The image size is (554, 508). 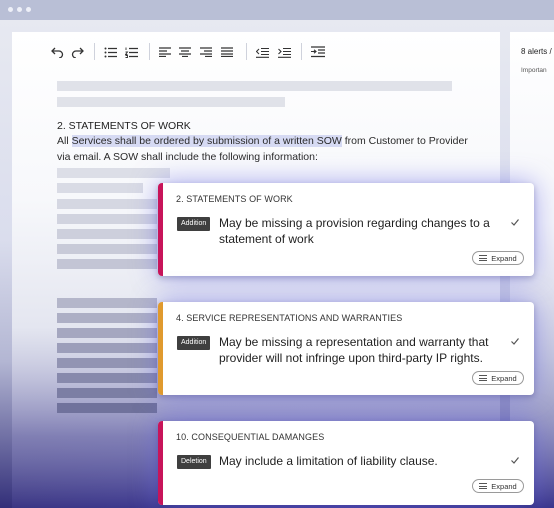 I want to click on window-dot-zoom, so click(x=28, y=9).